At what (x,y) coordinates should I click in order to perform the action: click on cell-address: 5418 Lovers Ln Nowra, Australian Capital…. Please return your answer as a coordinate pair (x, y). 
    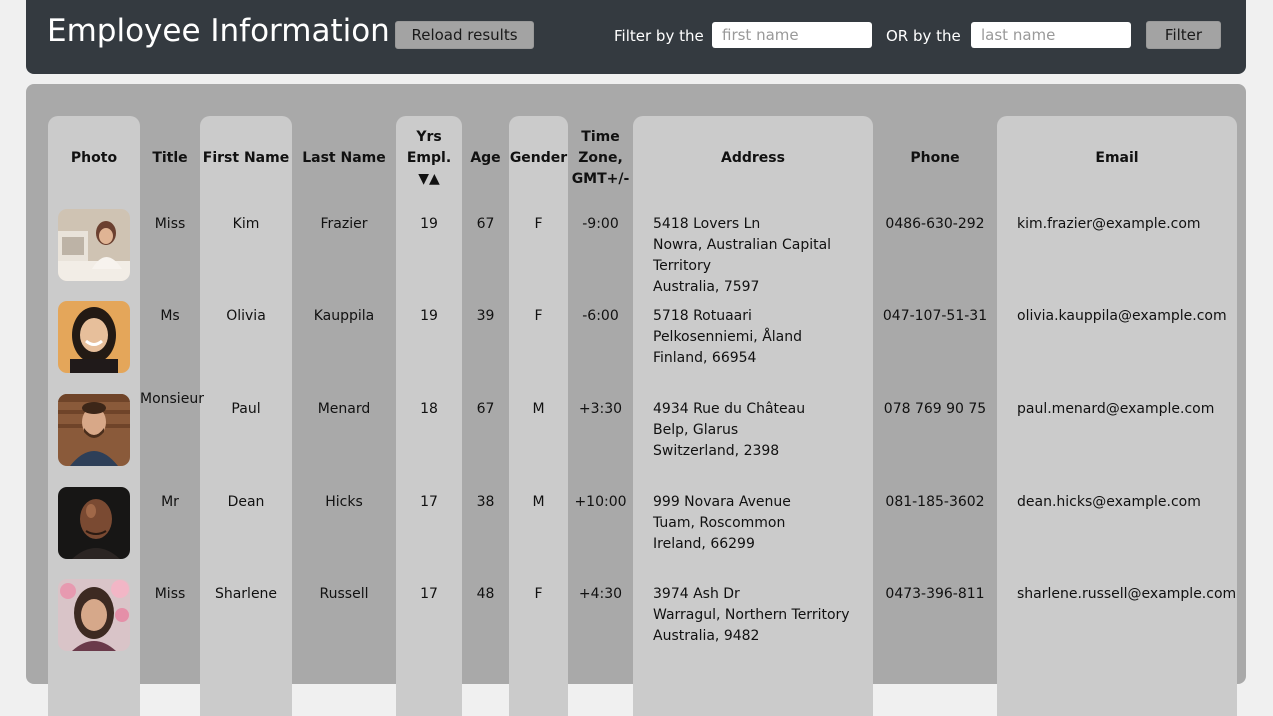
    Looking at the image, I should click on (763, 256).